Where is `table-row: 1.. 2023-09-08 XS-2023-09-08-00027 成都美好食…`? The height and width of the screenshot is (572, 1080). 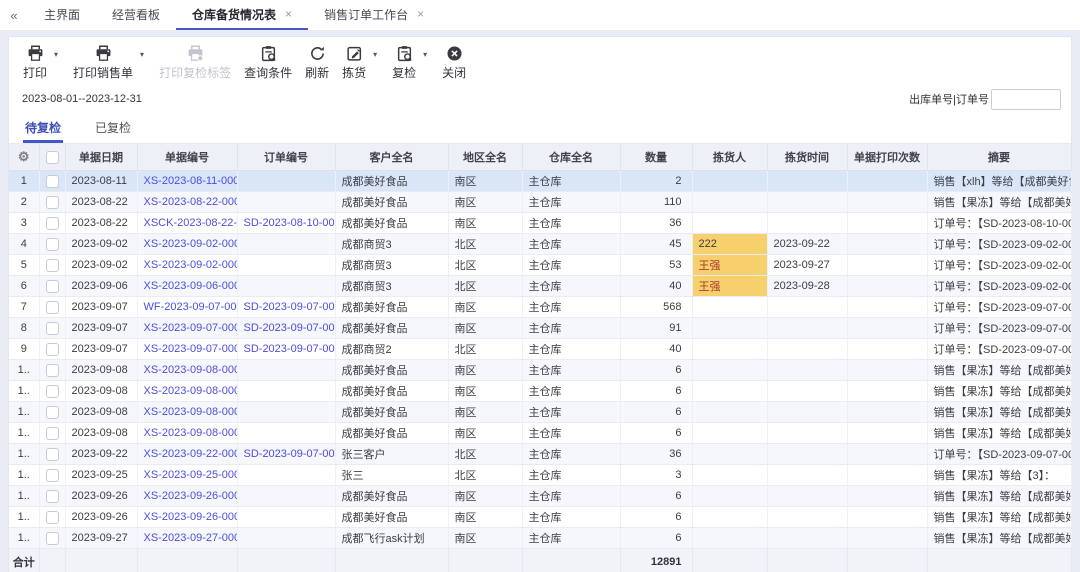 table-row: 1.. 2023-09-08 XS-2023-09-08-00027 成都美好食… is located at coordinates (540, 433).